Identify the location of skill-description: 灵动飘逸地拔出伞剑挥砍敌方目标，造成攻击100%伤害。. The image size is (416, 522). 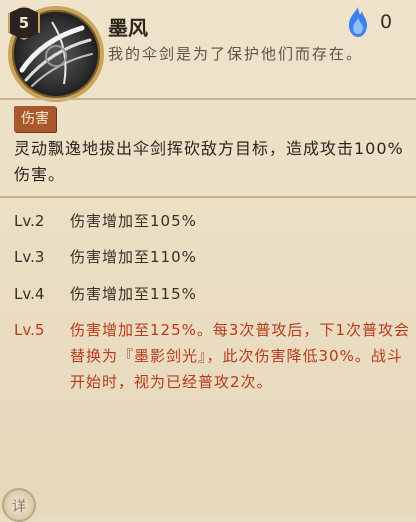
(209, 161).